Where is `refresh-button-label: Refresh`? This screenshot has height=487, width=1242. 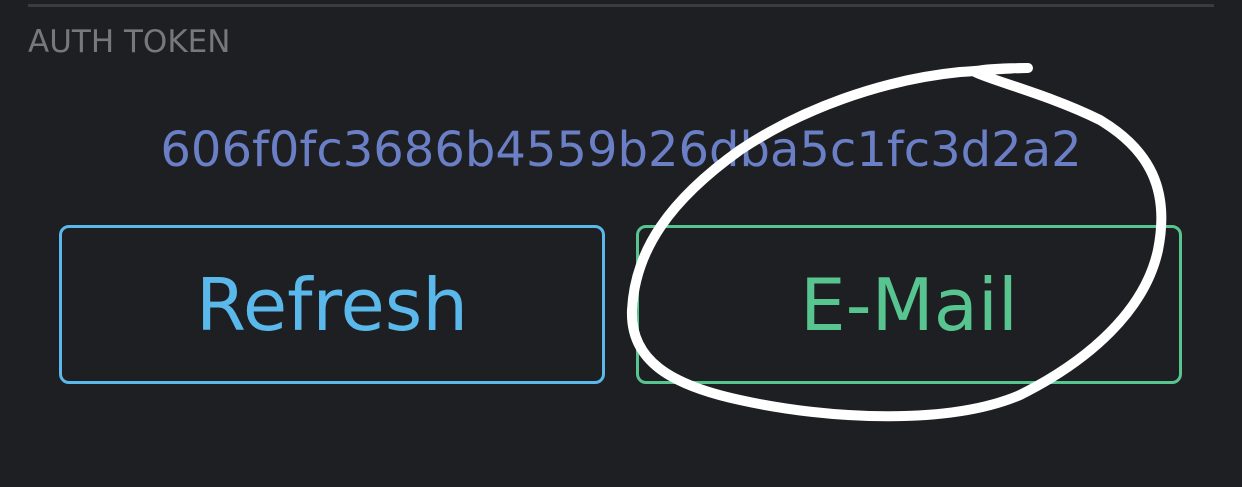
refresh-button-label: Refresh is located at coordinates (332, 304).